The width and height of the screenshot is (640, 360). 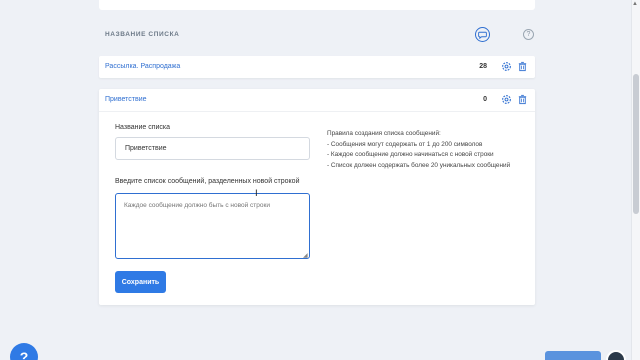 What do you see at coordinates (126, 99) in the screenshot?
I see `expanded-list-name: Приветствие` at bounding box center [126, 99].